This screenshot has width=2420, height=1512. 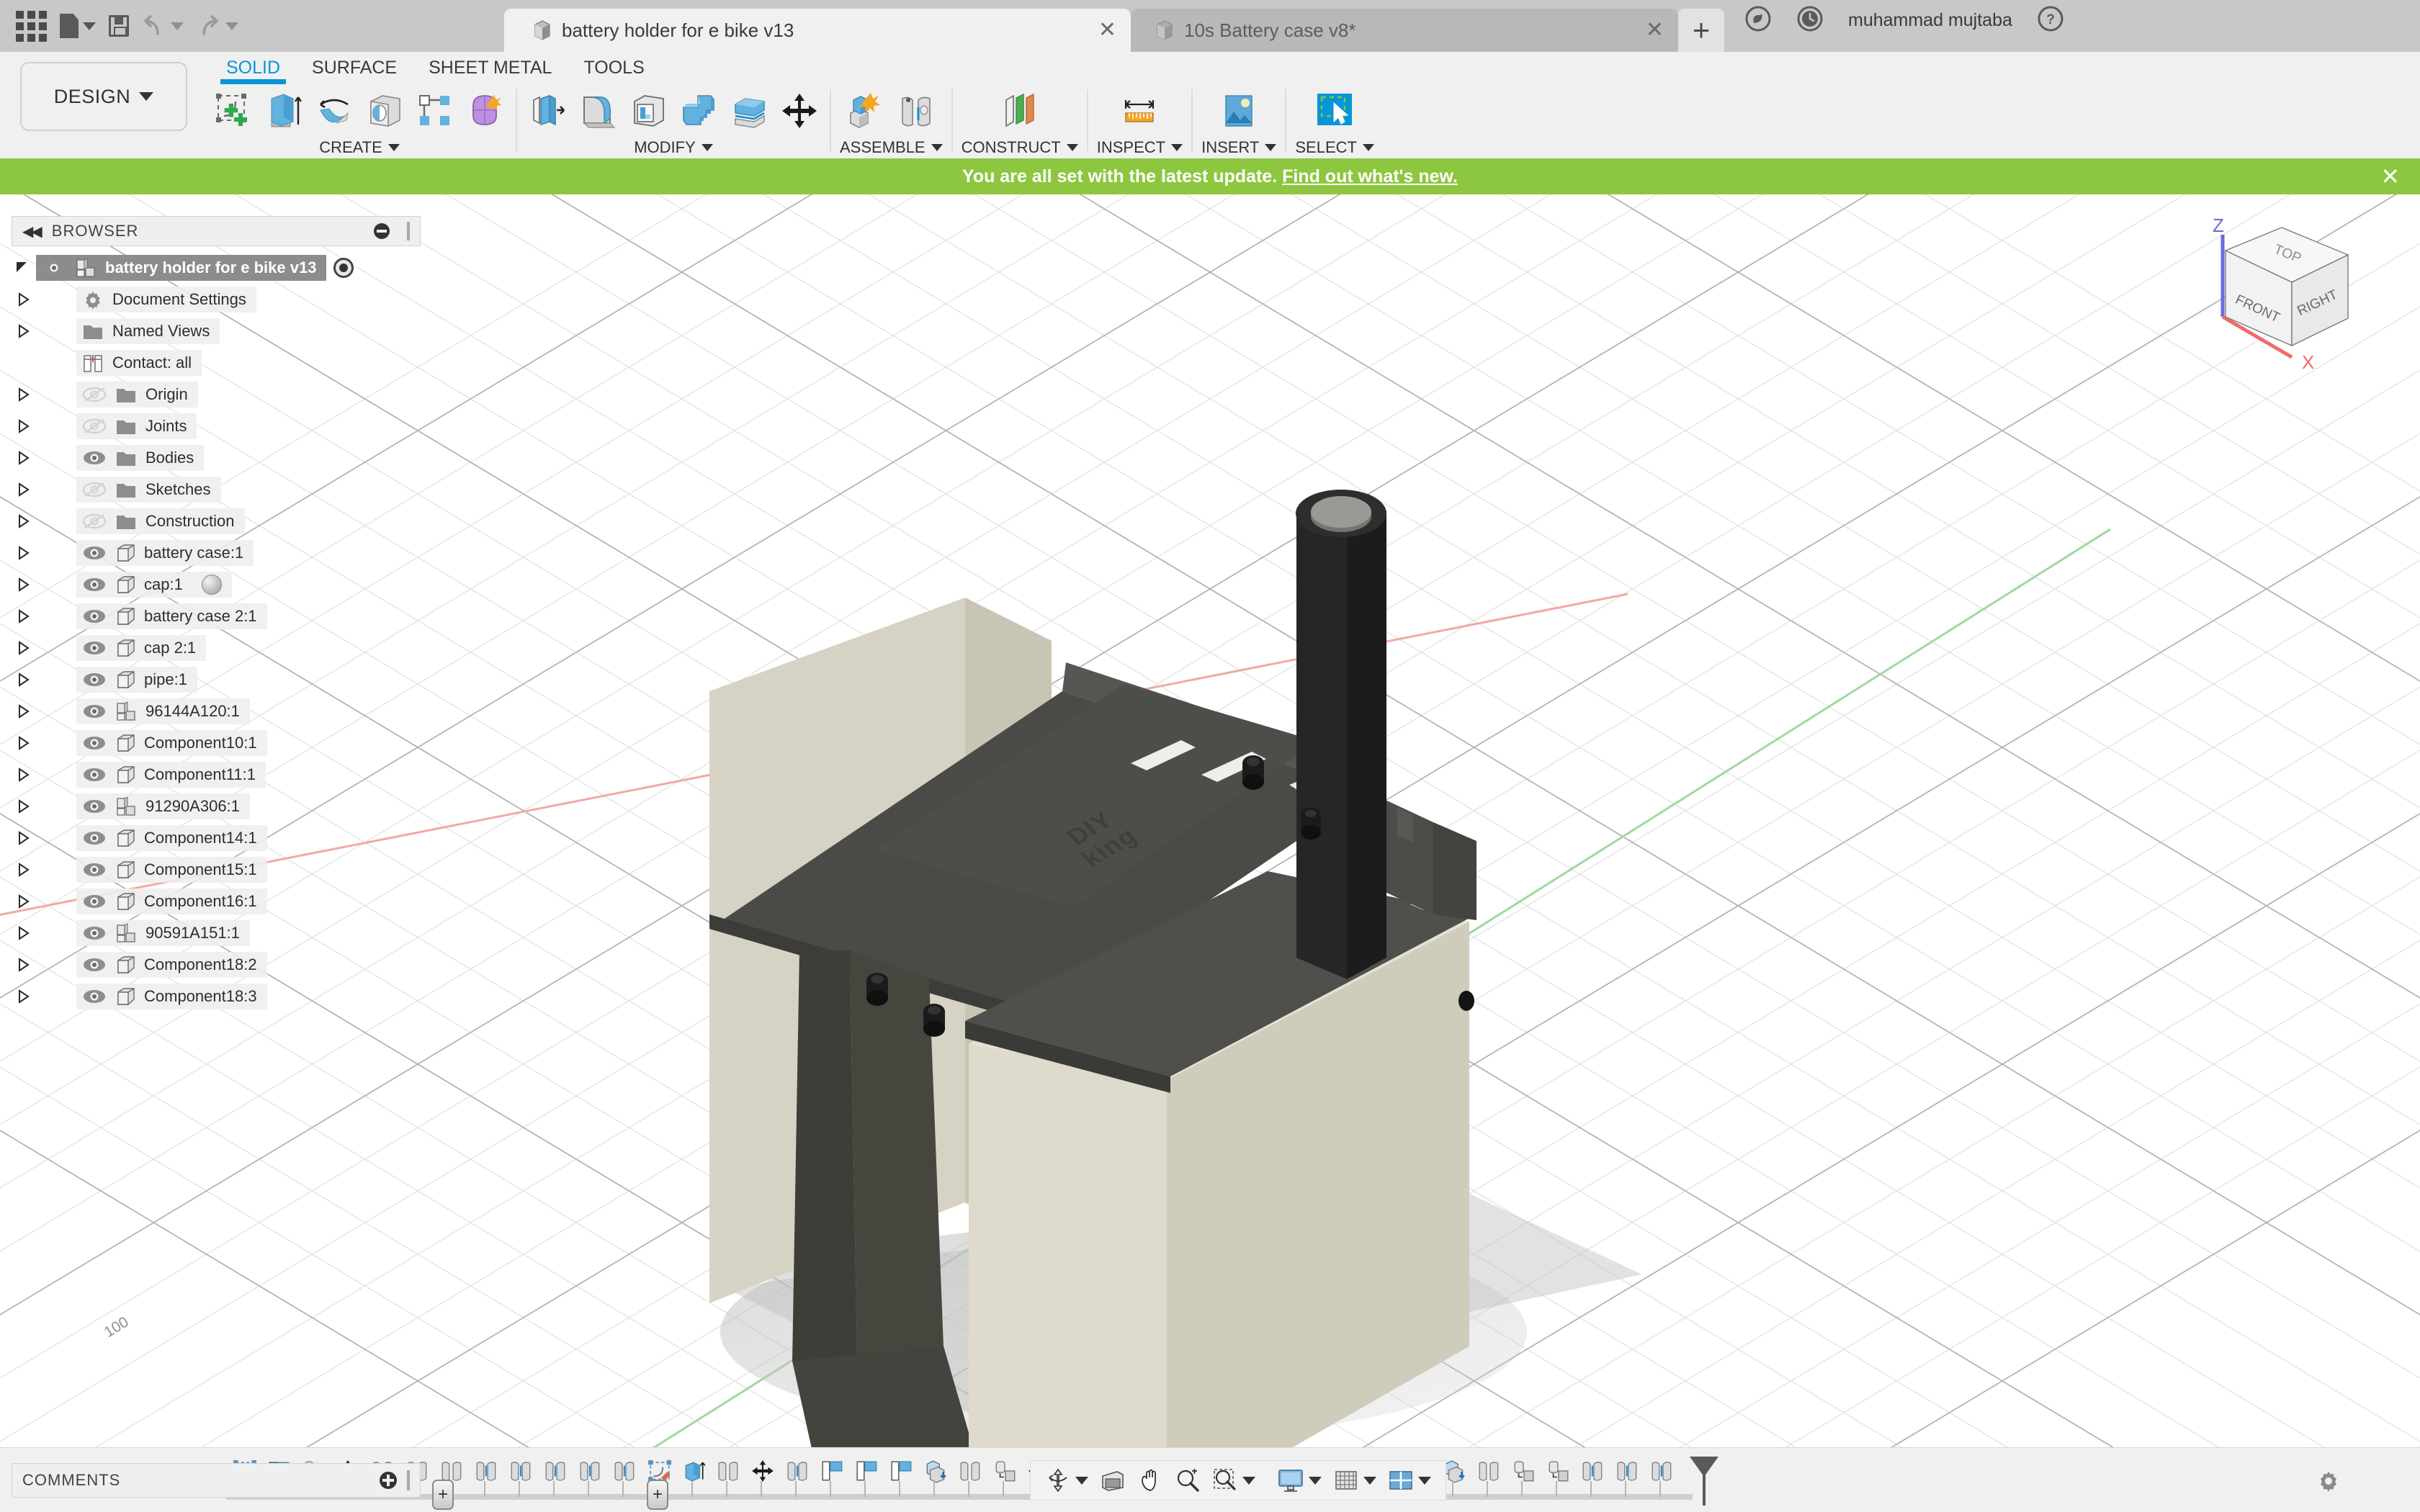 What do you see at coordinates (936, 1472) in the screenshot?
I see `feature-derive` at bounding box center [936, 1472].